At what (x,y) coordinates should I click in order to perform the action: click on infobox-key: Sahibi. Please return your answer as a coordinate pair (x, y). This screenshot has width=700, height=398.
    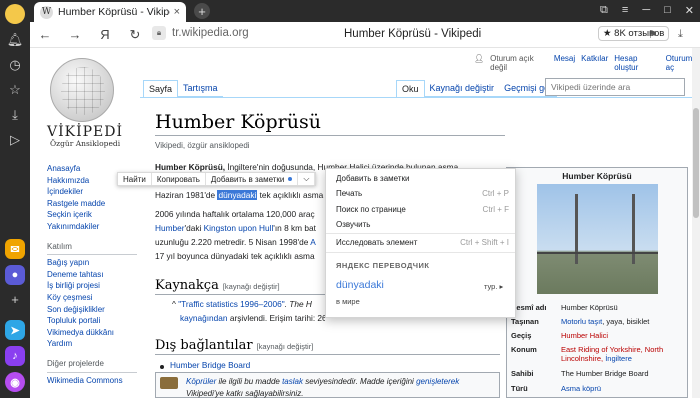
    Looking at the image, I should click on (522, 373).